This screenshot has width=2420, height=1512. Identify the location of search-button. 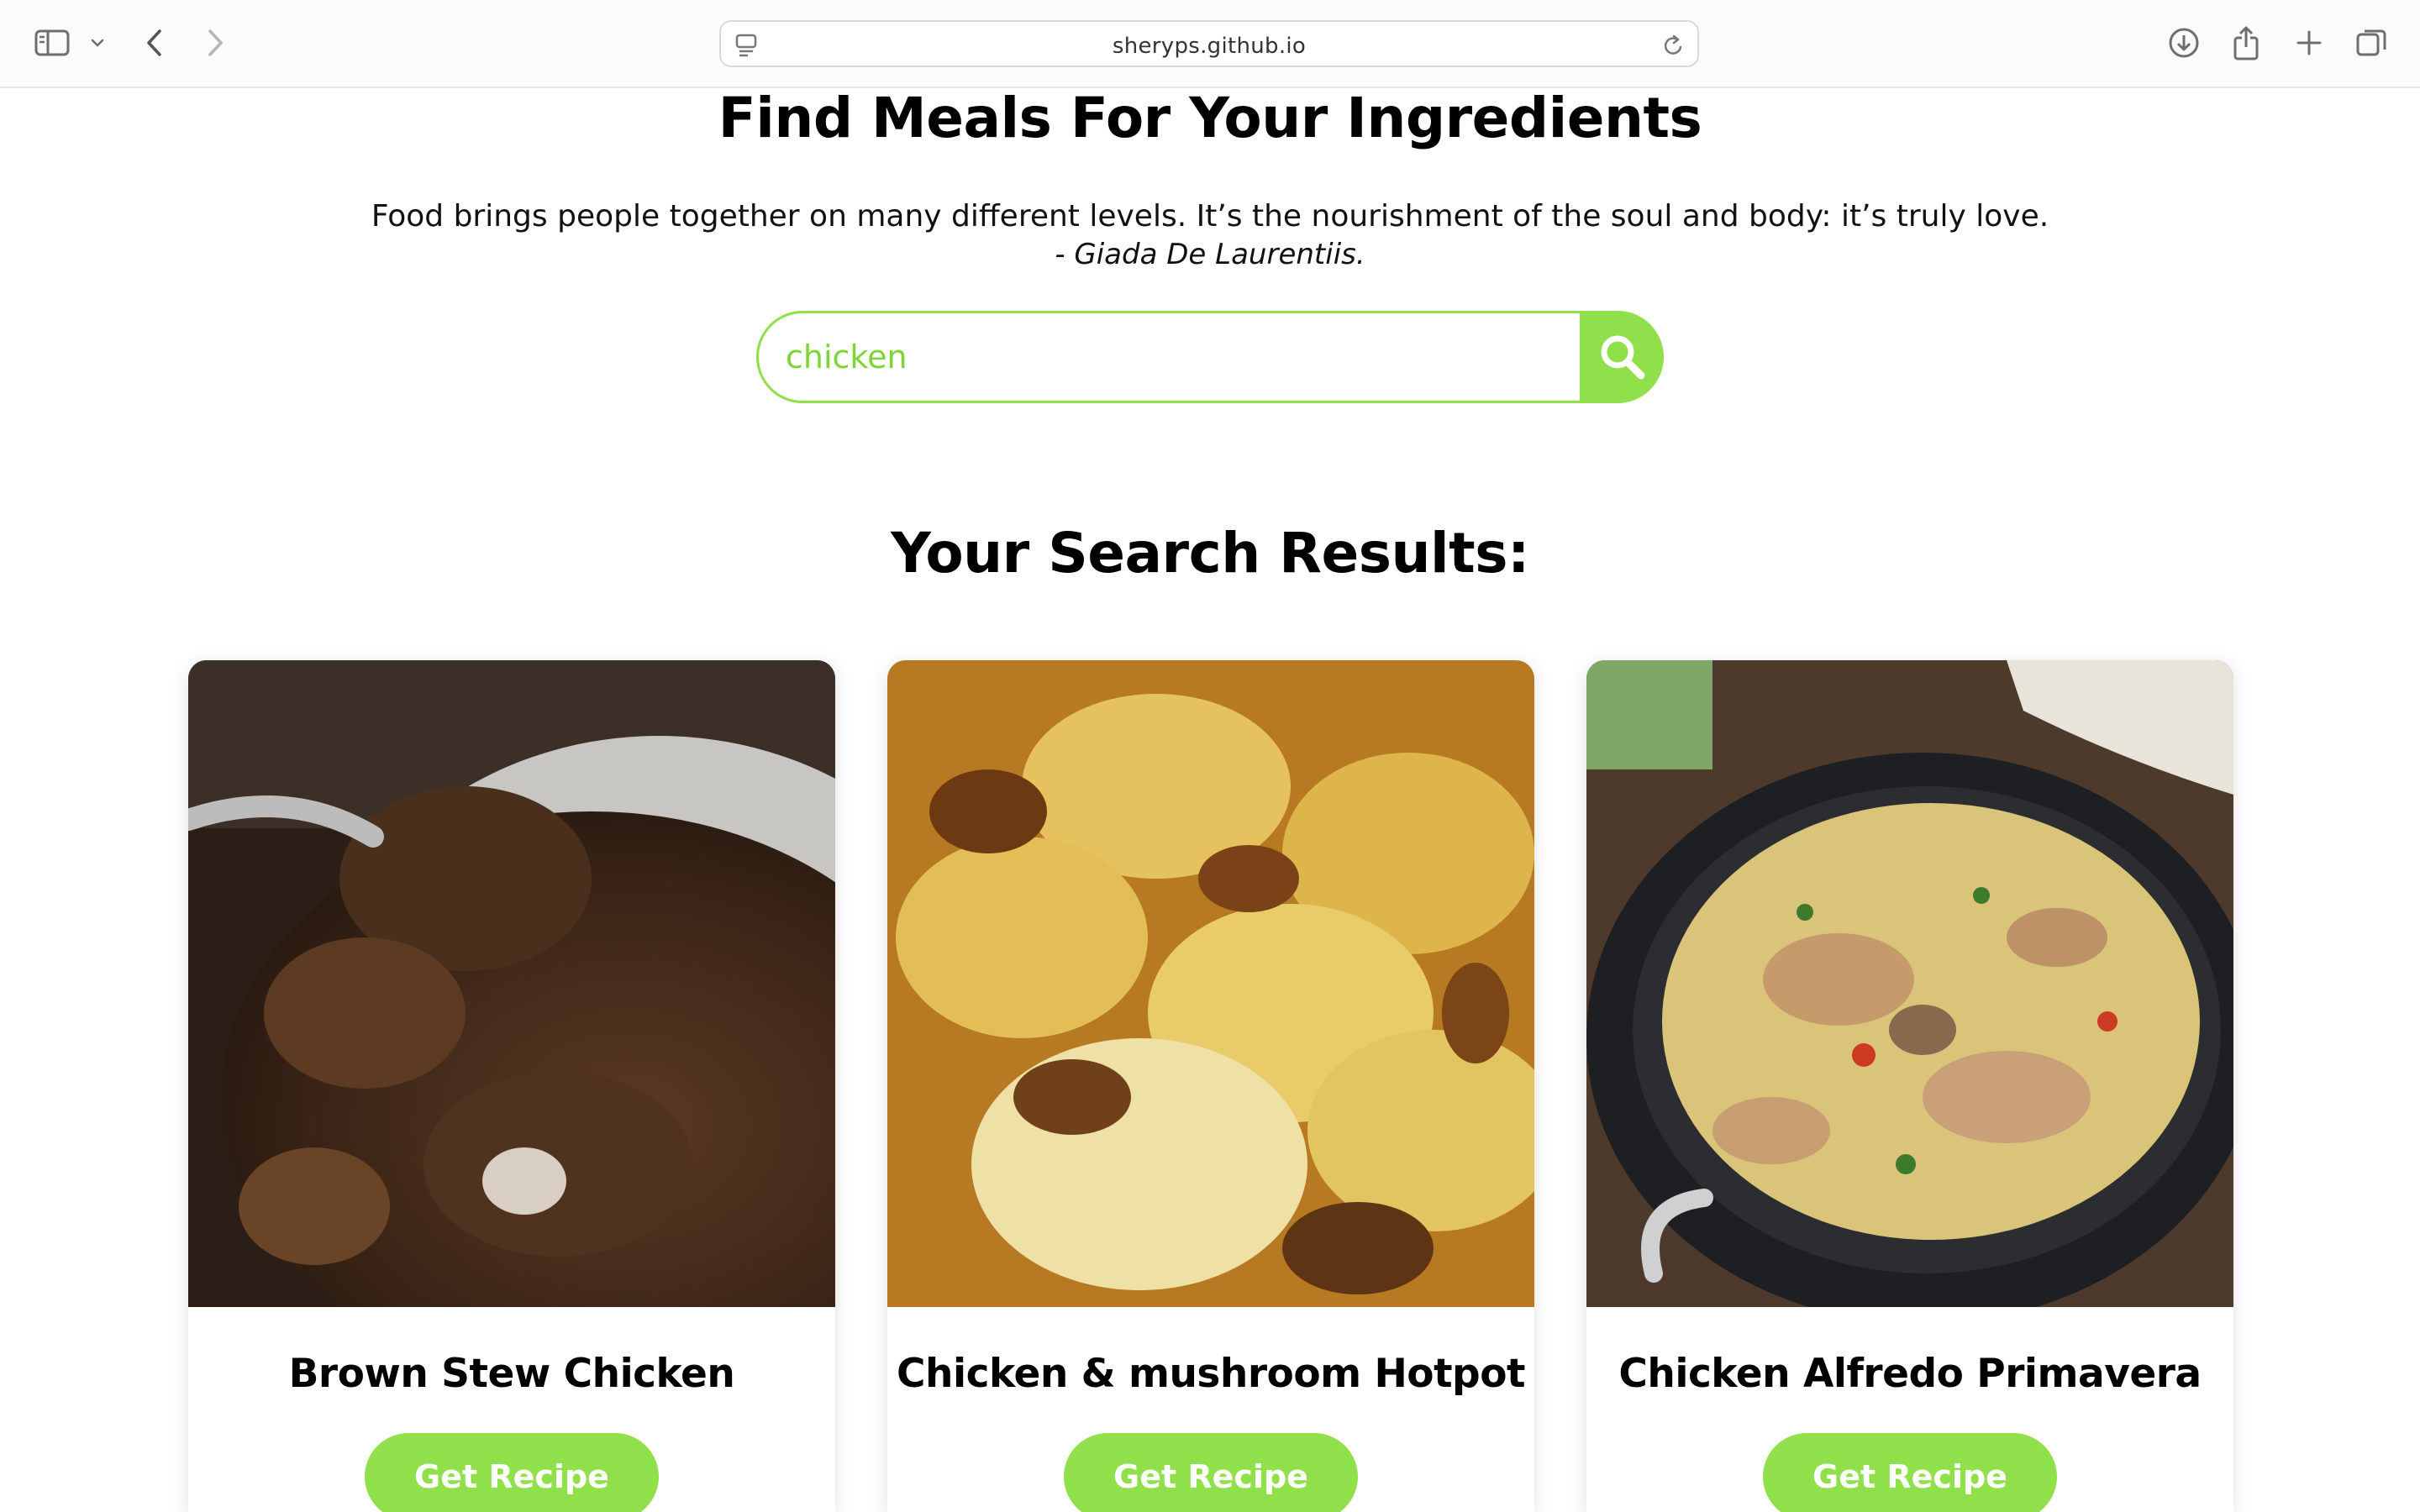
(1622, 357).